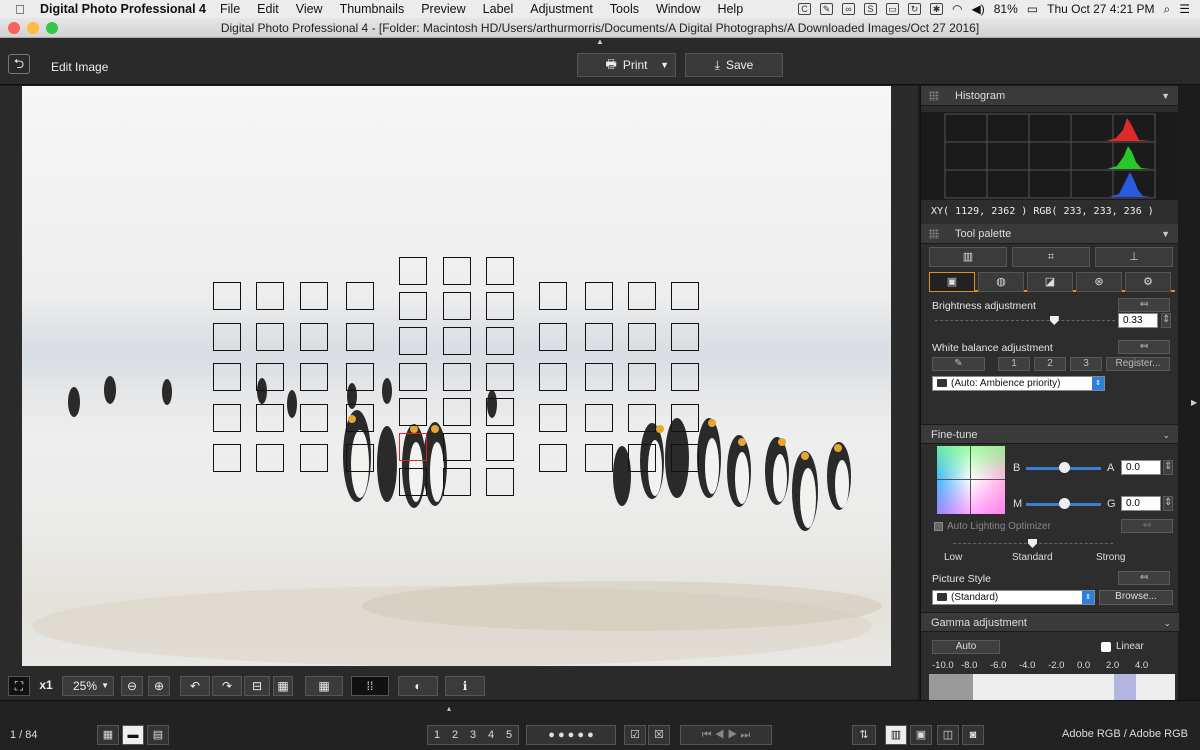 Image resolution: width=1200 pixels, height=750 pixels. What do you see at coordinates (509, 735) in the screenshot?
I see `rating-5-button: 5` at bounding box center [509, 735].